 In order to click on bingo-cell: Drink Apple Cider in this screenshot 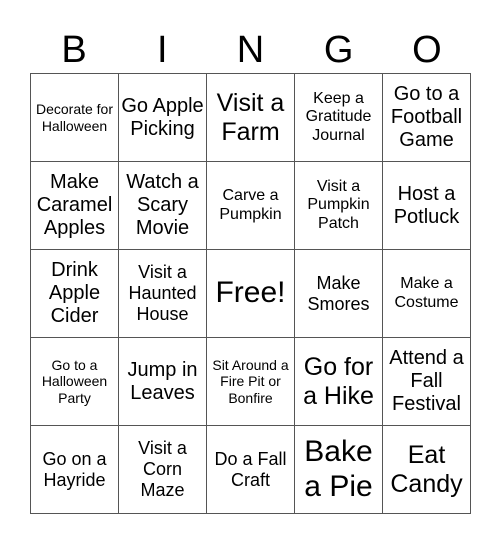, I will do `click(75, 294)`.